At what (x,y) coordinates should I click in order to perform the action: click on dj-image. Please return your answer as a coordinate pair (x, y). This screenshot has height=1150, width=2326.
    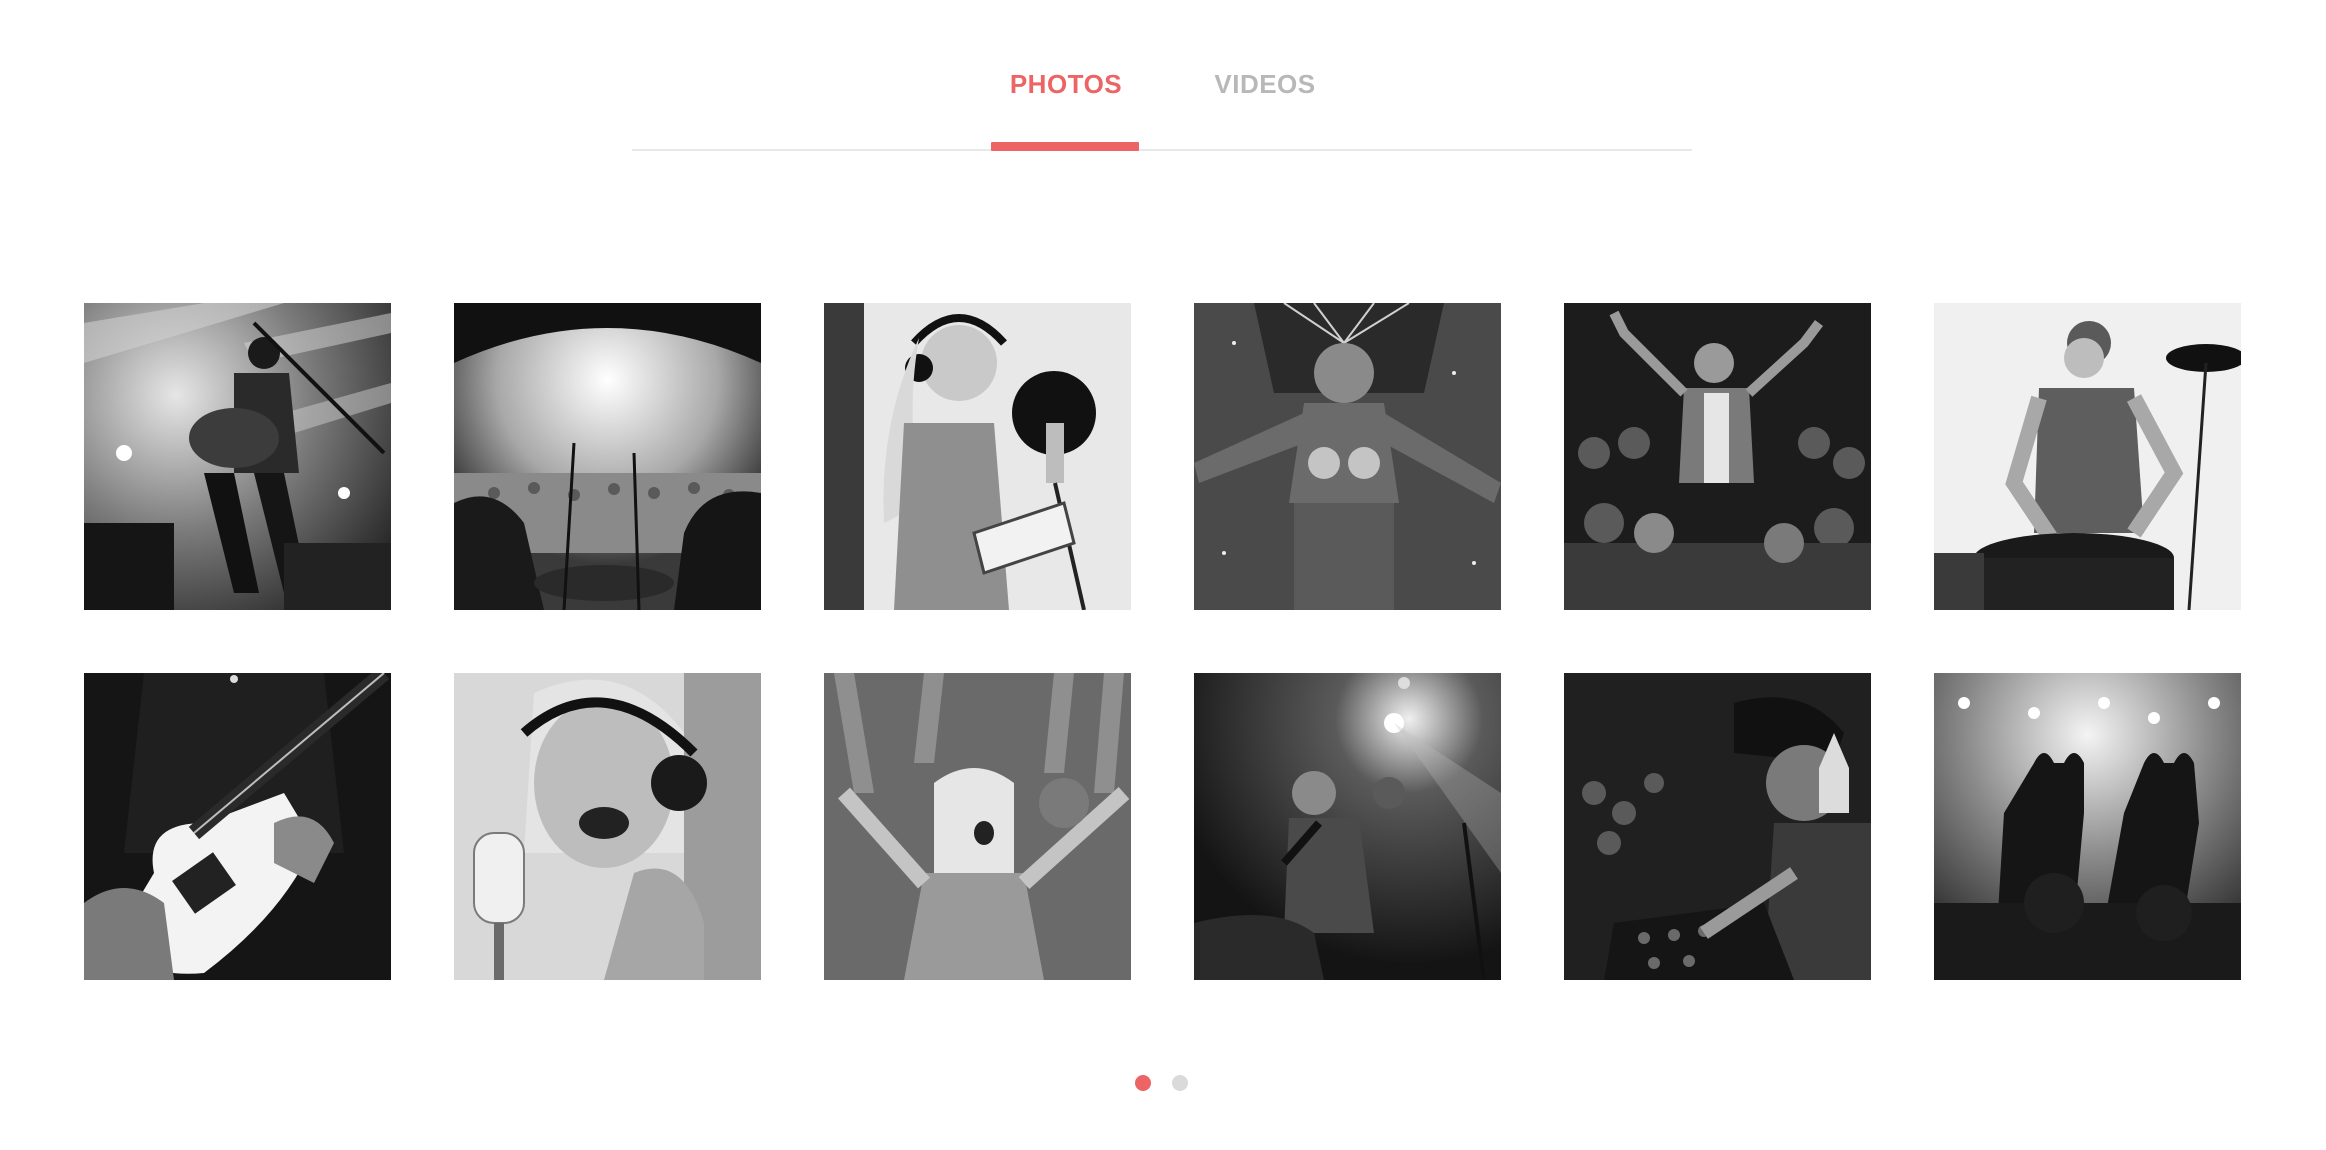
    Looking at the image, I should click on (1717, 826).